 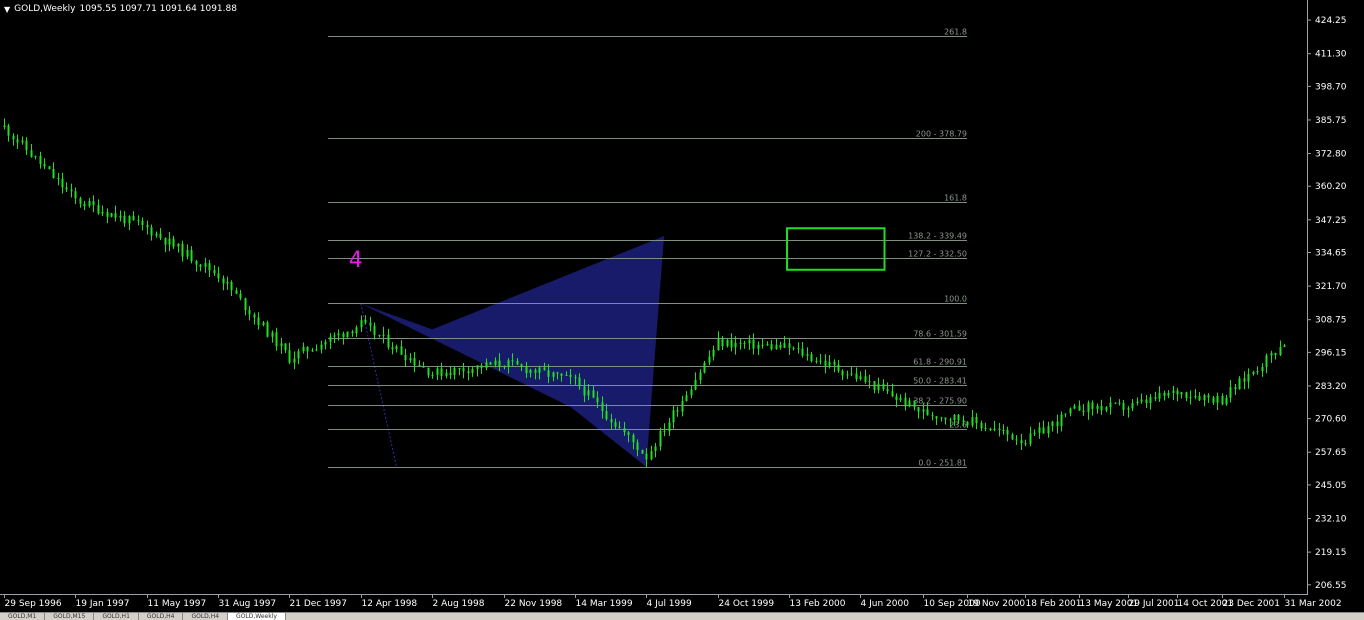 I want to click on x-tick-label: 13 Feb 2000, so click(x=818, y=604).